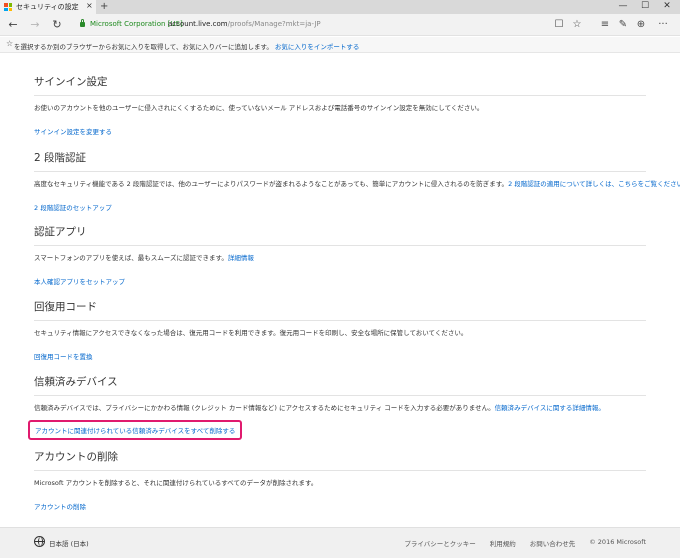  Describe the element at coordinates (605, 25) in the screenshot. I see `hub-icon: ≡` at that location.